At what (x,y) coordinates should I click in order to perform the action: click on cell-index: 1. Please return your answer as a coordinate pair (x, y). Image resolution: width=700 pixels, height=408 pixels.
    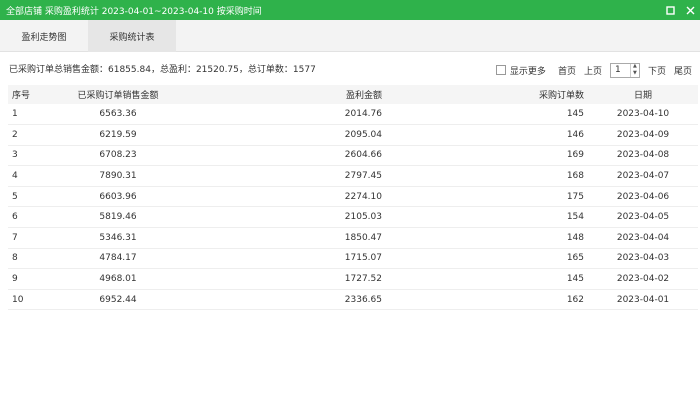
    Looking at the image, I should click on (15, 114).